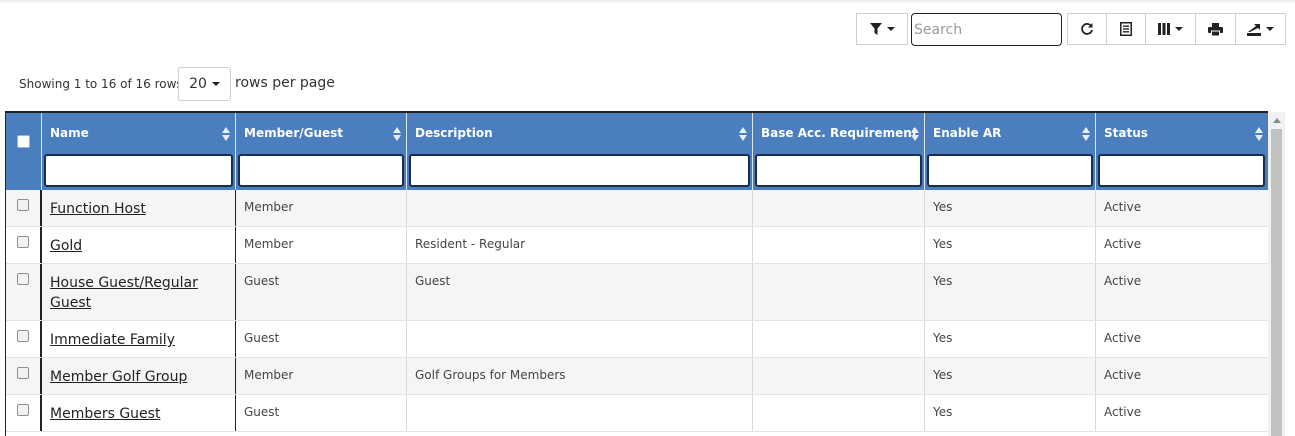 The width and height of the screenshot is (1295, 436). I want to click on base-acc-filter-input, so click(838, 170).